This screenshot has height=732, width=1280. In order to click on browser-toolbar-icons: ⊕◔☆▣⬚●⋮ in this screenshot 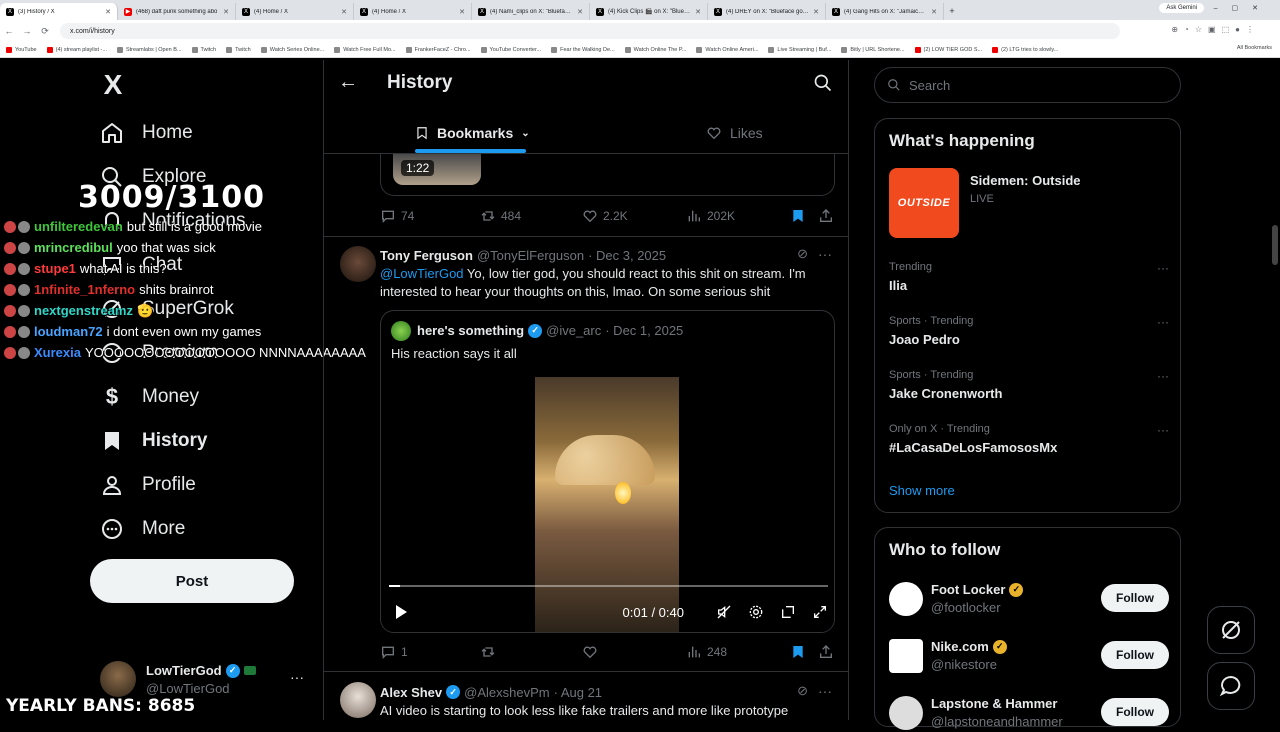, I will do `click(1215, 29)`.